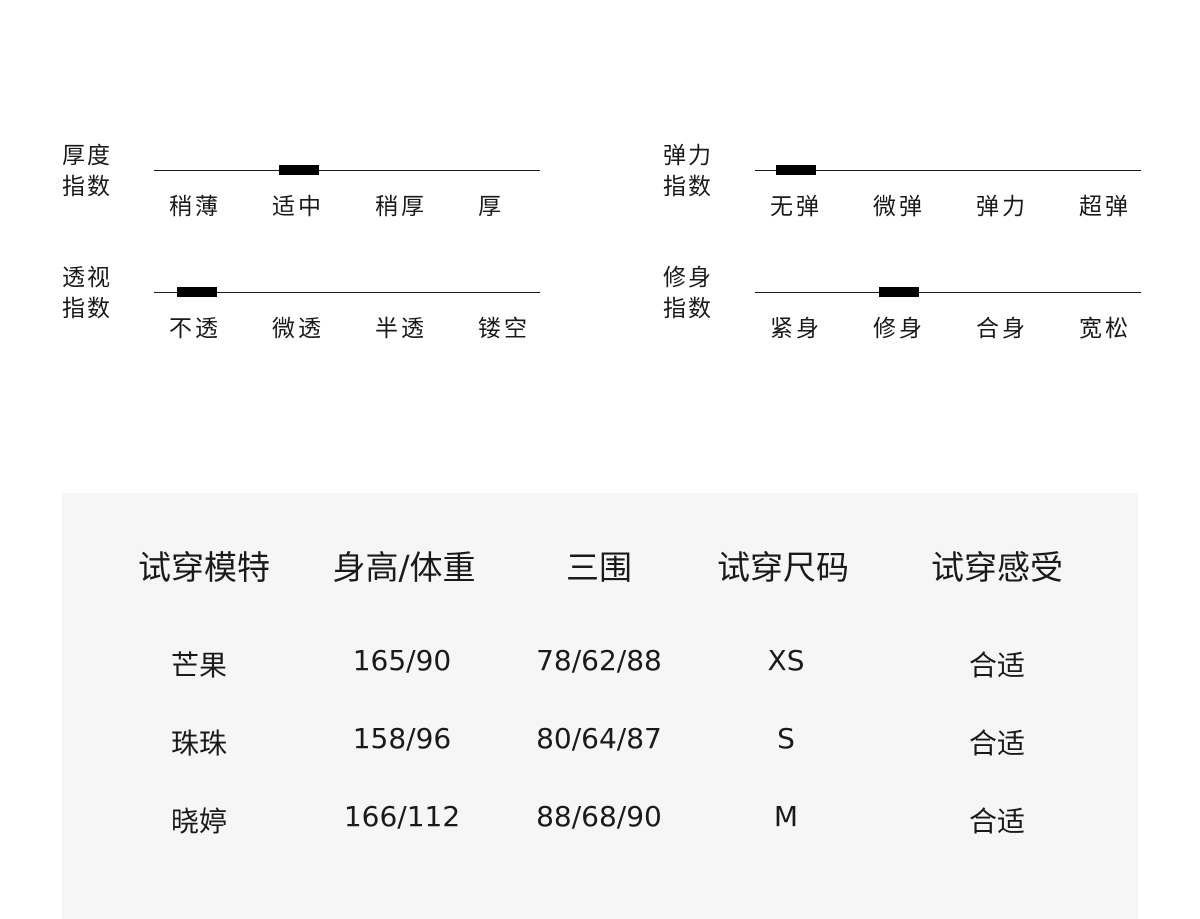 Image resolution: width=1200 pixels, height=919 pixels. I want to click on header-size: 试穿尺码, so click(783, 567).